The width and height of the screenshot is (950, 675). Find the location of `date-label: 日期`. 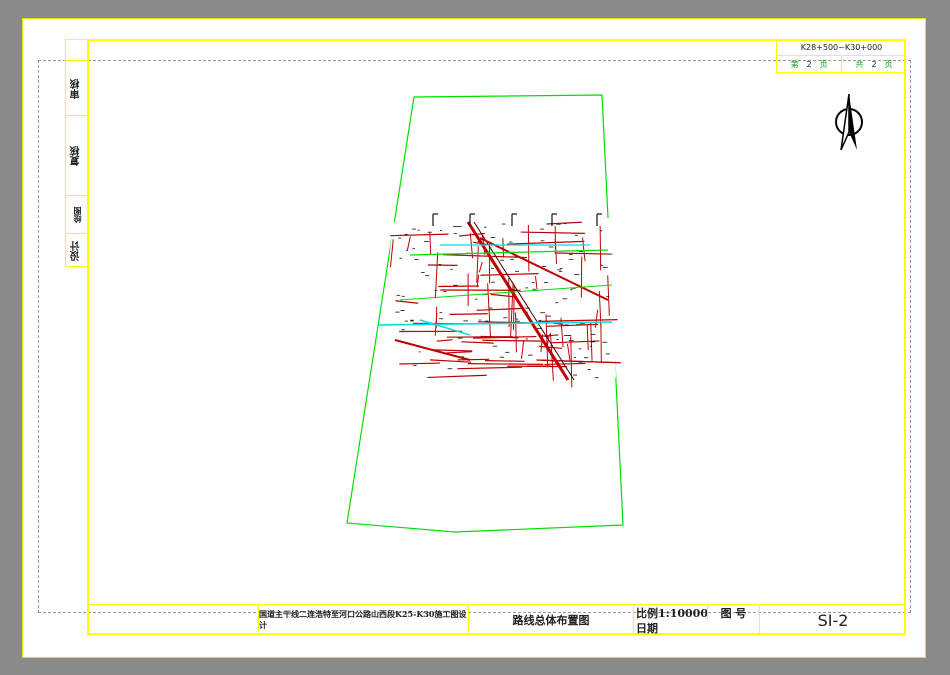

date-label: 日期 is located at coordinates (647, 628).